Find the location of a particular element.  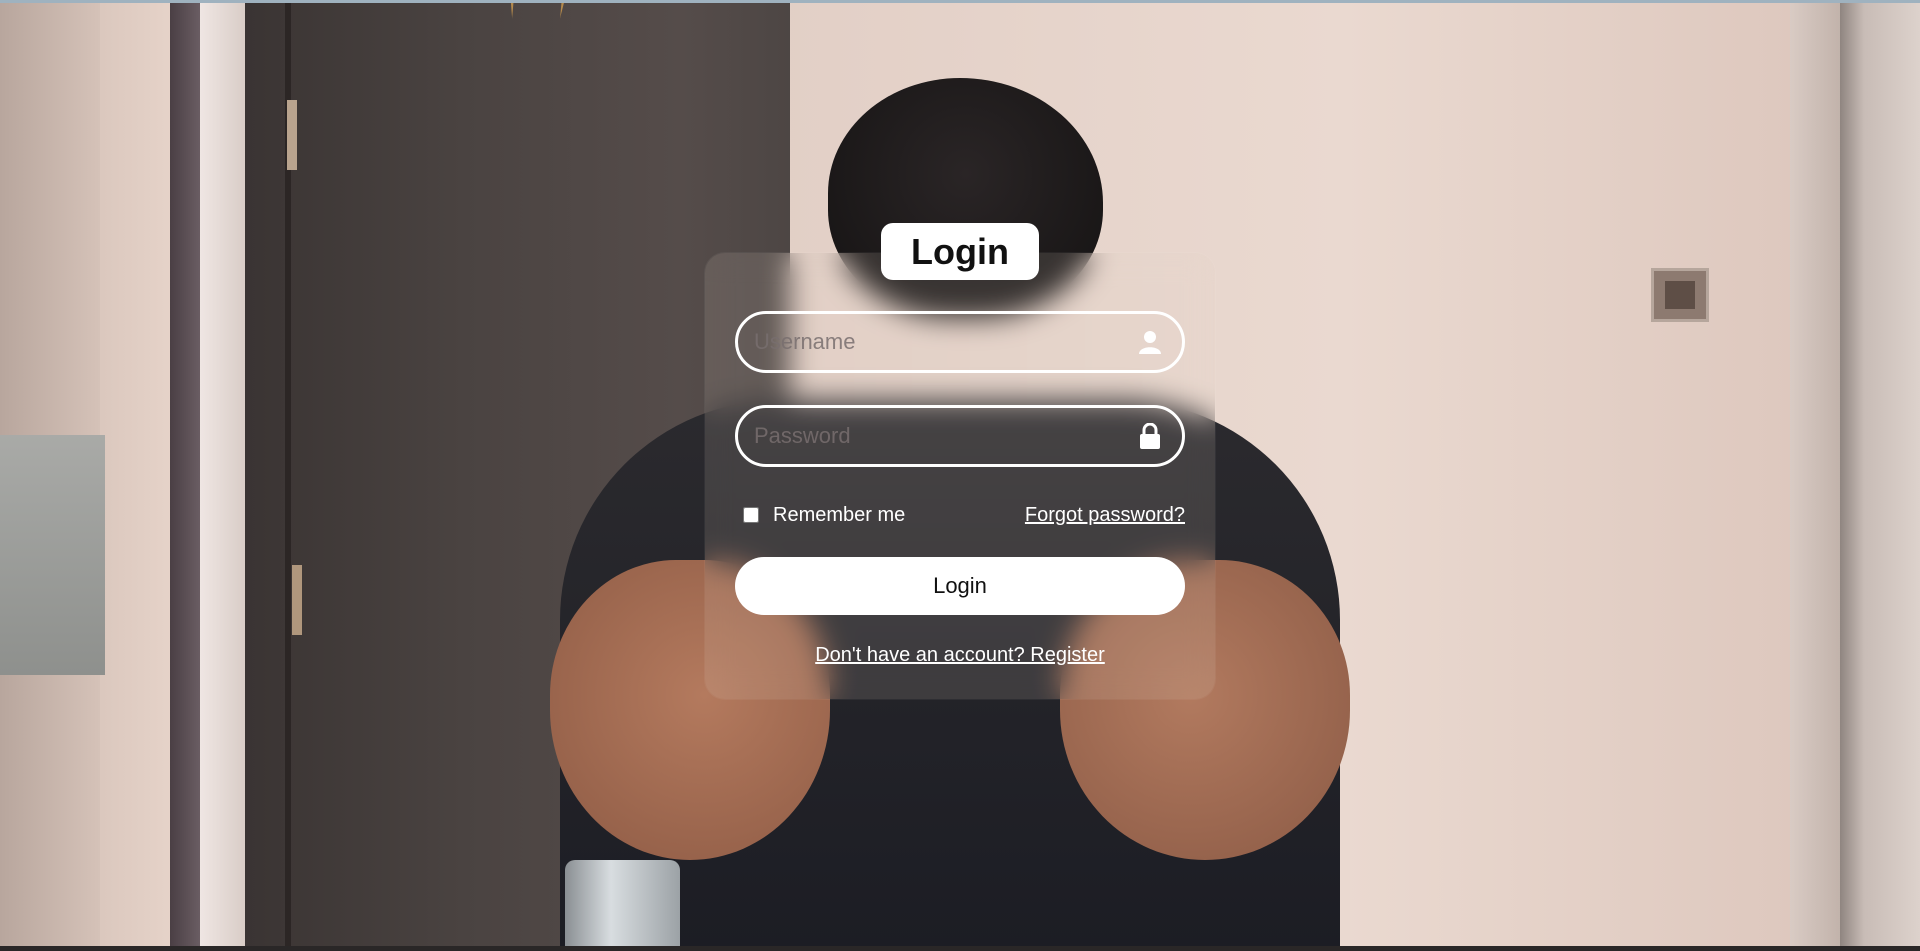

door-frame-light is located at coordinates (222, 475).